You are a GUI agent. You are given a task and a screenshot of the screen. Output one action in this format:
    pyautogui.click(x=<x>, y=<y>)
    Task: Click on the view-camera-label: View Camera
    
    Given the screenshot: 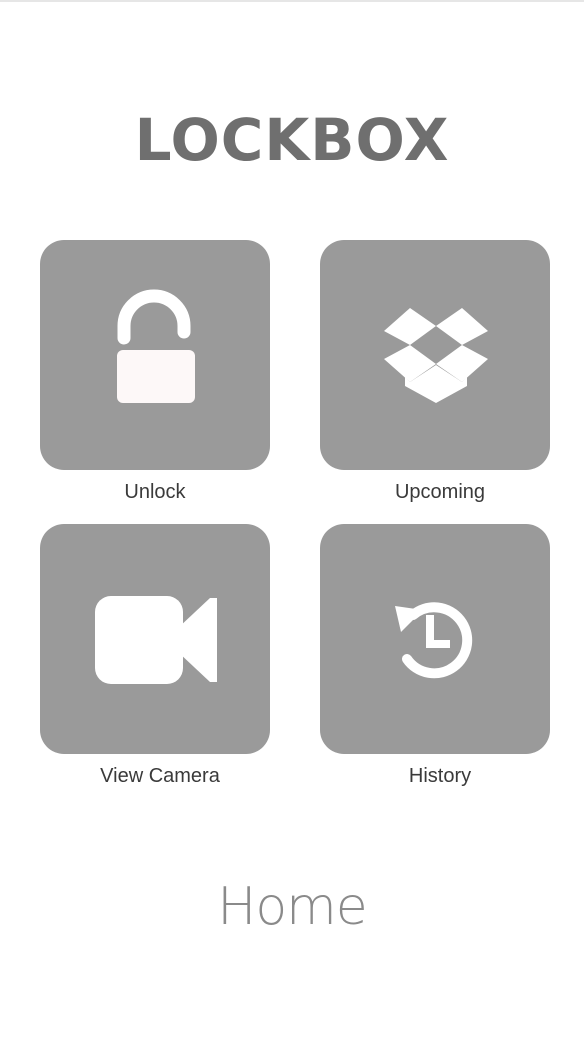 What is the action you would take?
    pyautogui.click(x=160, y=776)
    